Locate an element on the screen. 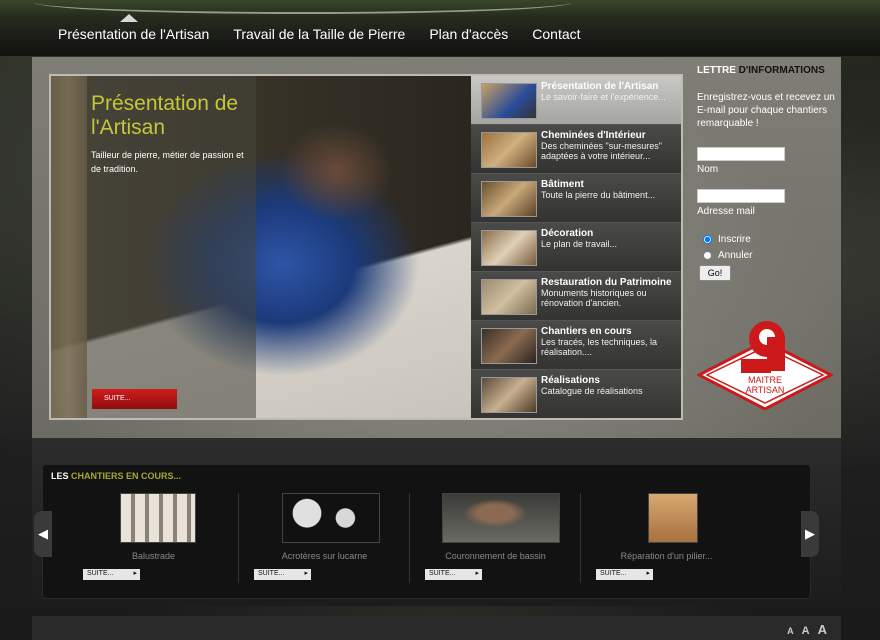 The image size is (880, 640). thumb-title: Restauration du Patrimoine is located at coordinates (606, 282).